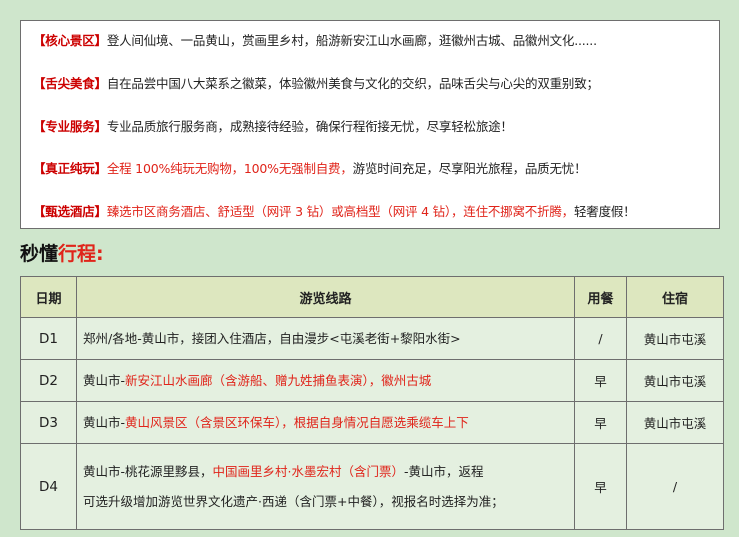 Image resolution: width=739 pixels, height=537 pixels. What do you see at coordinates (48, 486) in the screenshot?
I see `day-cell: D4` at bounding box center [48, 486].